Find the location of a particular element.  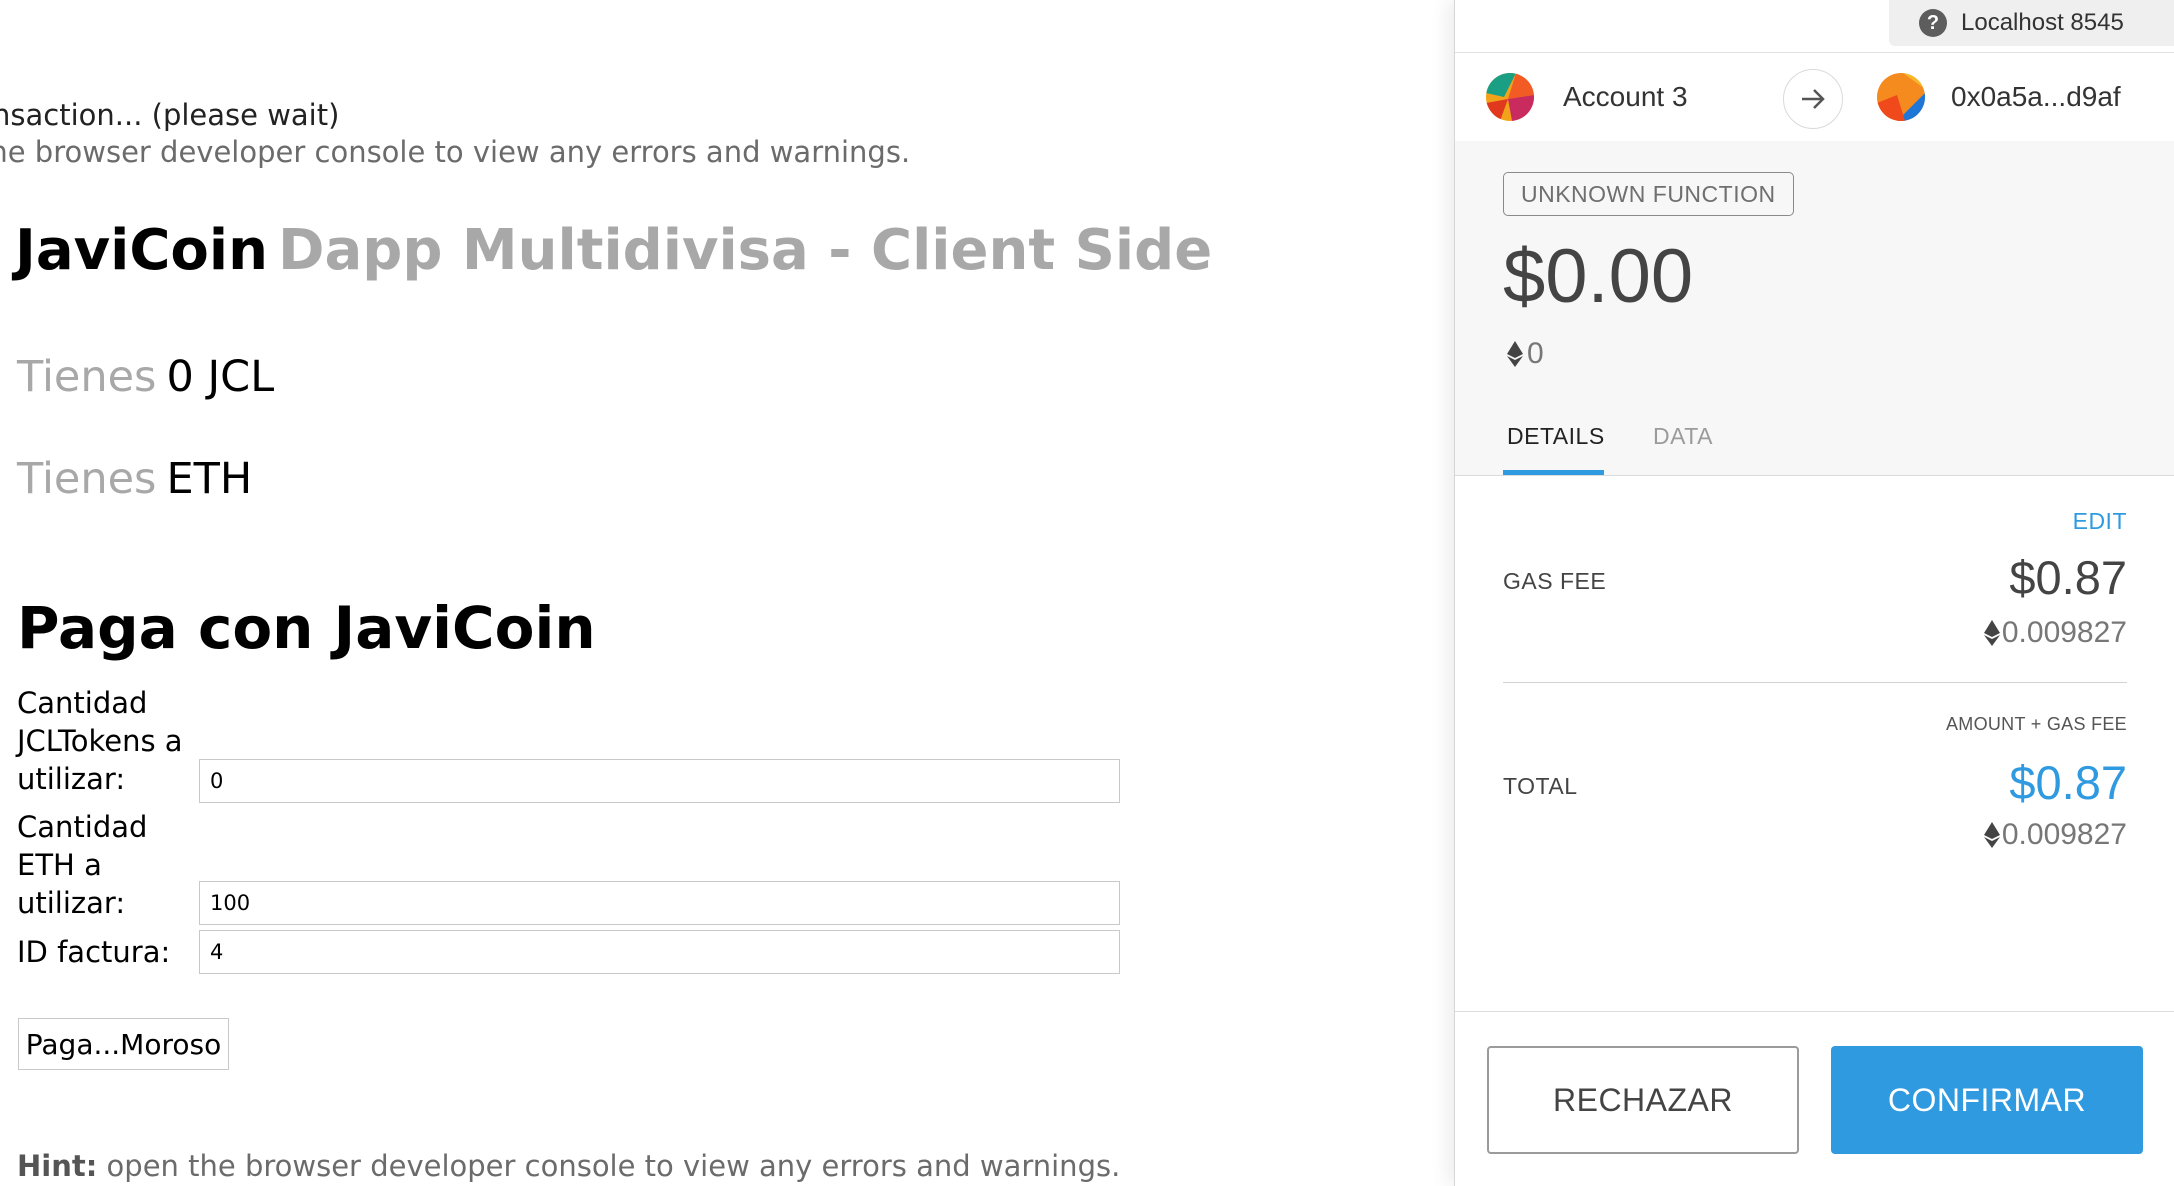

arrow-right-icon is located at coordinates (1813, 99).